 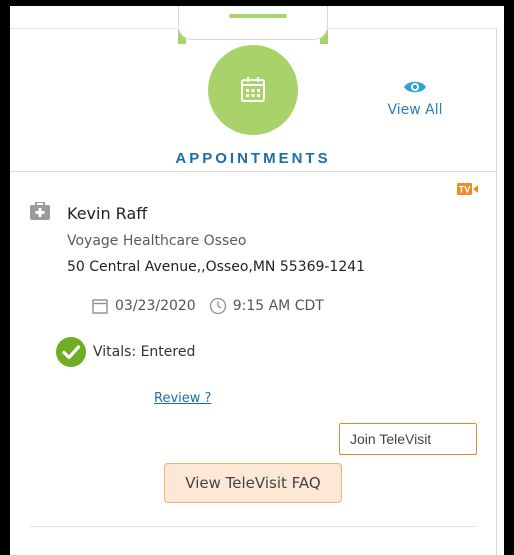 What do you see at coordinates (500, 280) in the screenshot?
I see `right-gutter` at bounding box center [500, 280].